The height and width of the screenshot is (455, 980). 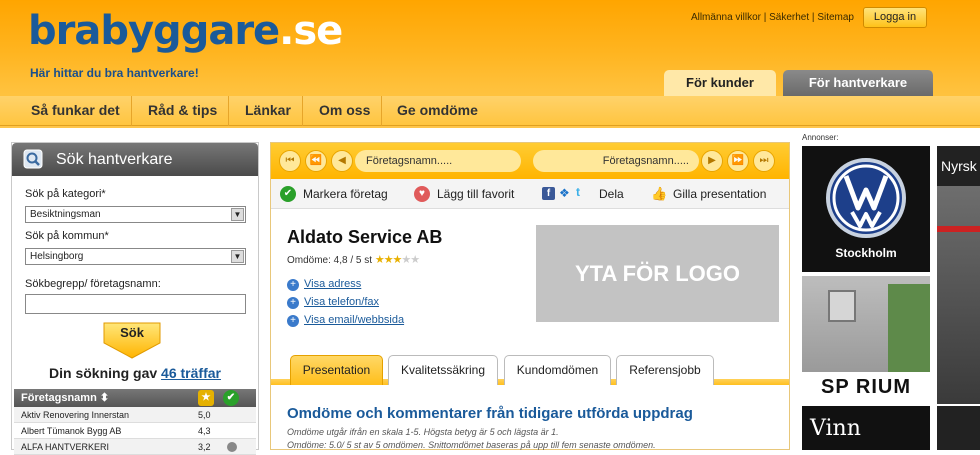 What do you see at coordinates (183, 111) in the screenshot?
I see `nav-rad-tips: Råd & tips` at bounding box center [183, 111].